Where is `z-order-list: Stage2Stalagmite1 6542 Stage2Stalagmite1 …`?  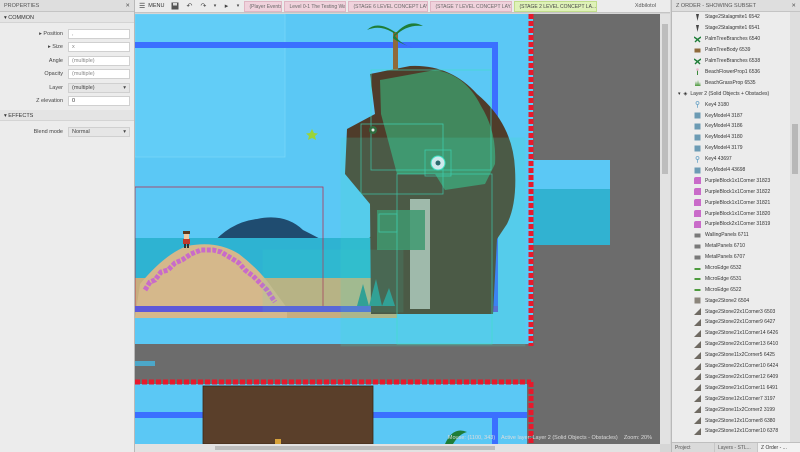
z-order-list: Stage2Stalagmite1 6542 Stage2Stalagmite1 … is located at coordinates (731, 227).